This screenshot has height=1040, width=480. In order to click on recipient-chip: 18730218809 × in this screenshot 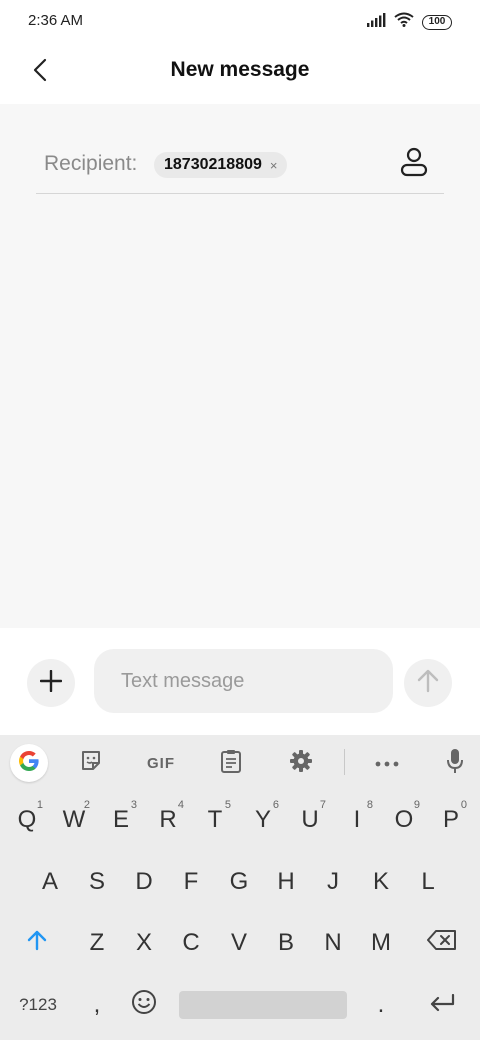, I will do `click(221, 165)`.